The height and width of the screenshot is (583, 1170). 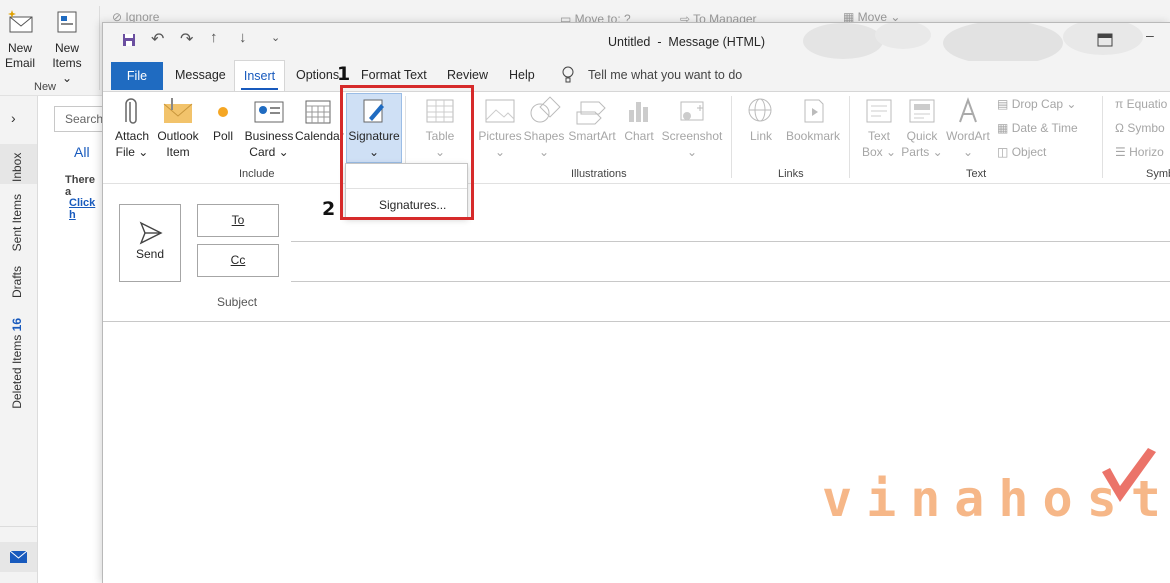 What do you see at coordinates (1119, 104) in the screenshot?
I see `pi-icon: π` at bounding box center [1119, 104].